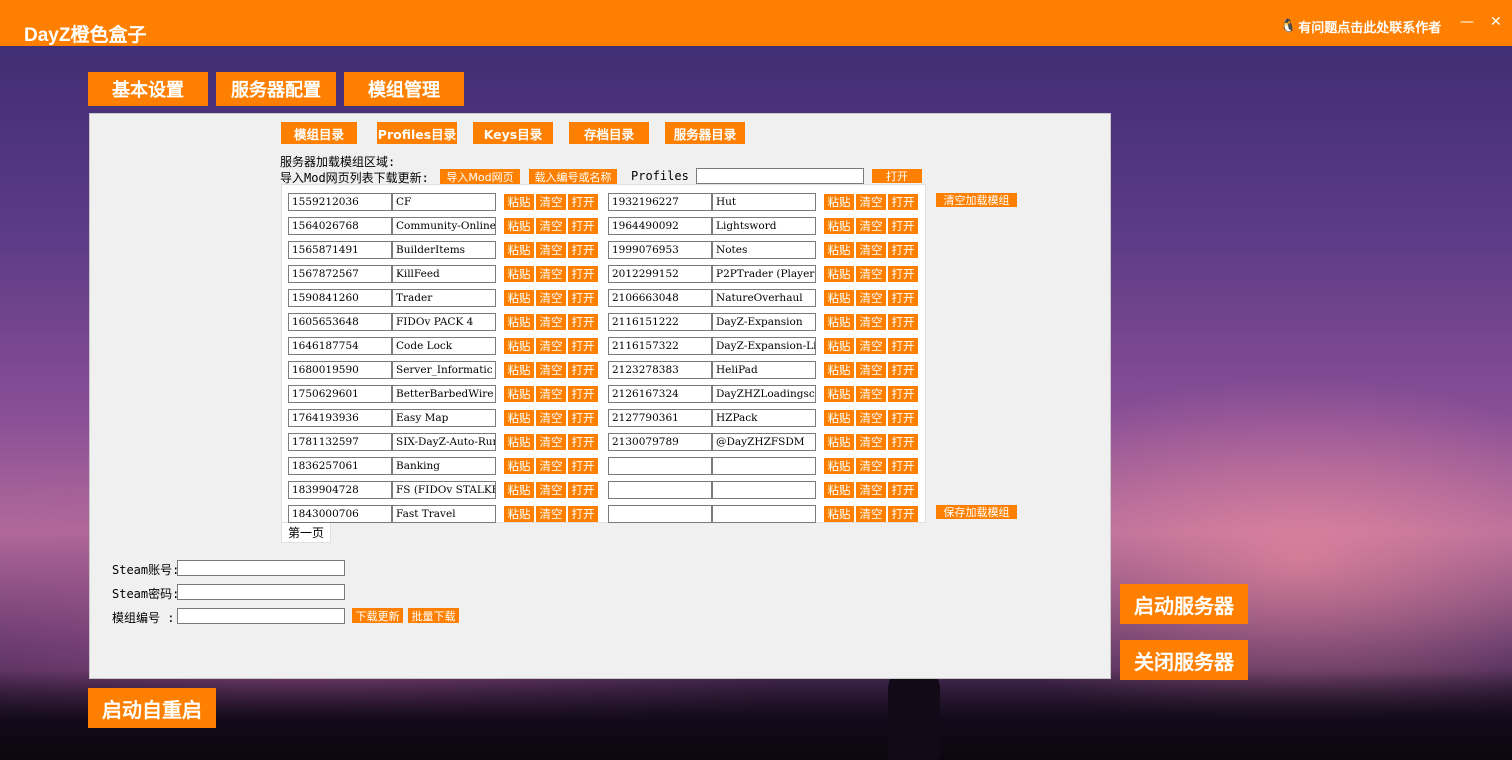  What do you see at coordinates (764, 274) in the screenshot?
I see `right-mod-name-input: P2PTrader (Player` at bounding box center [764, 274].